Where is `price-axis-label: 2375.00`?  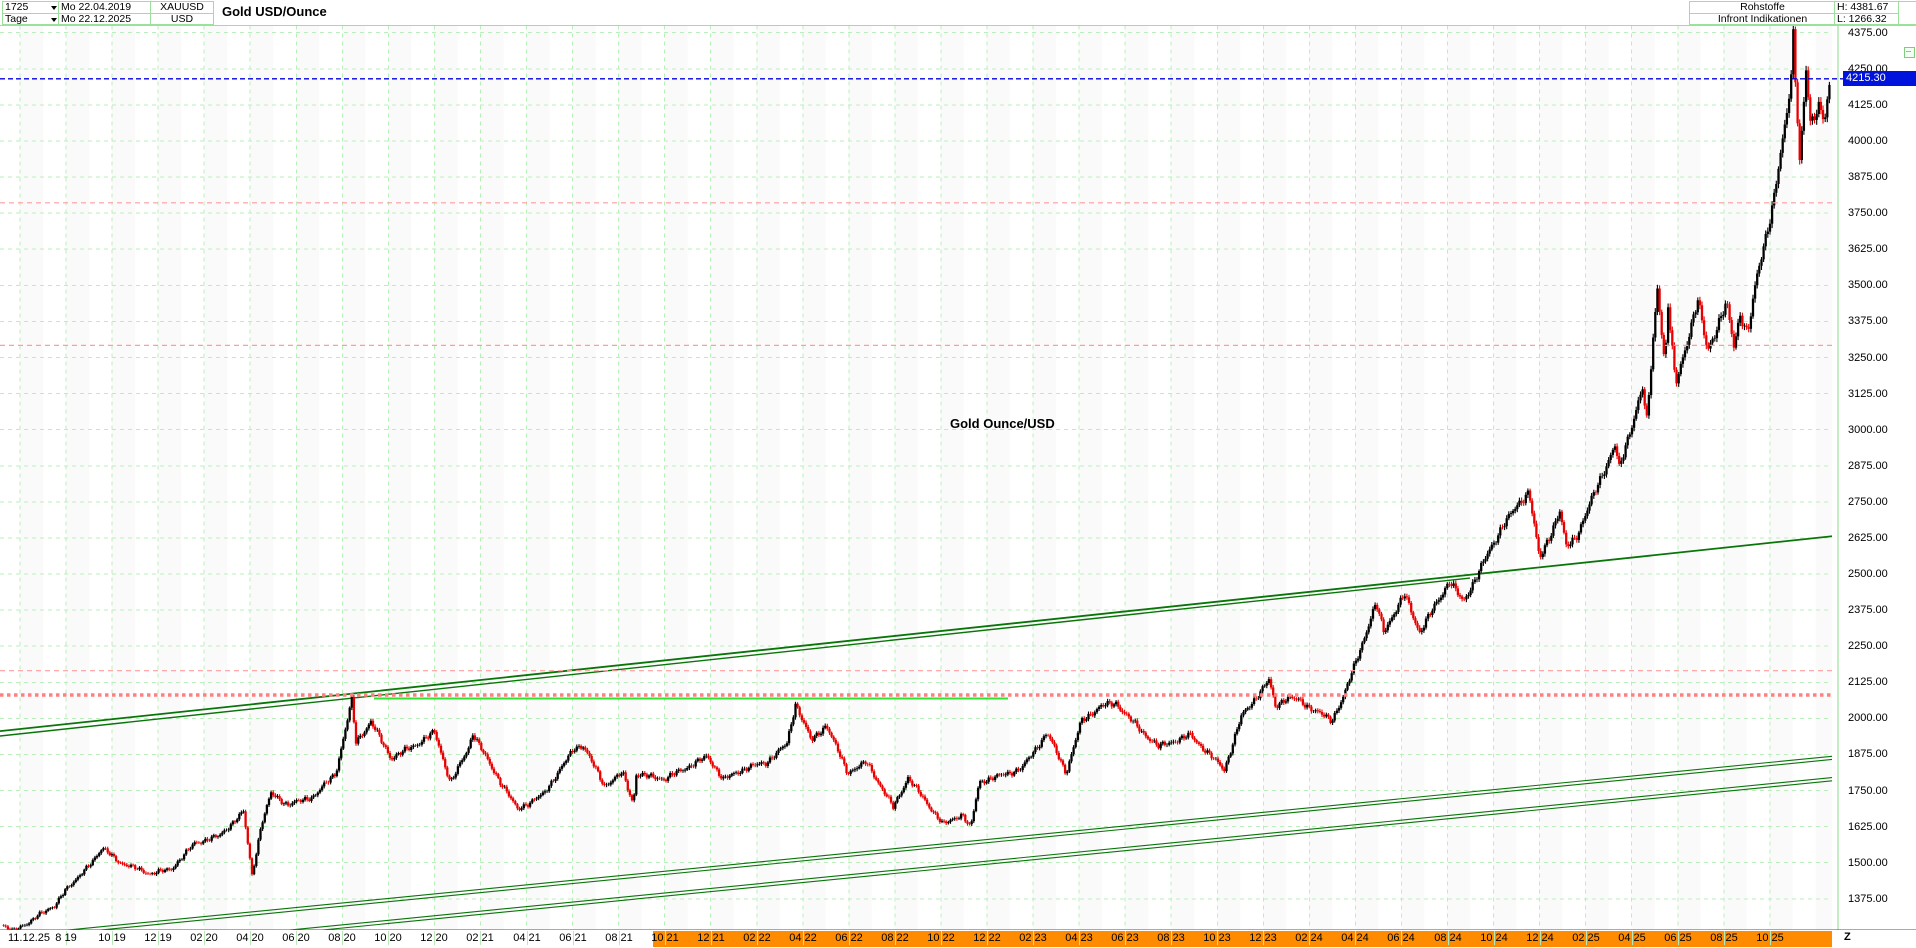 price-axis-label: 2375.00 is located at coordinates (1868, 610).